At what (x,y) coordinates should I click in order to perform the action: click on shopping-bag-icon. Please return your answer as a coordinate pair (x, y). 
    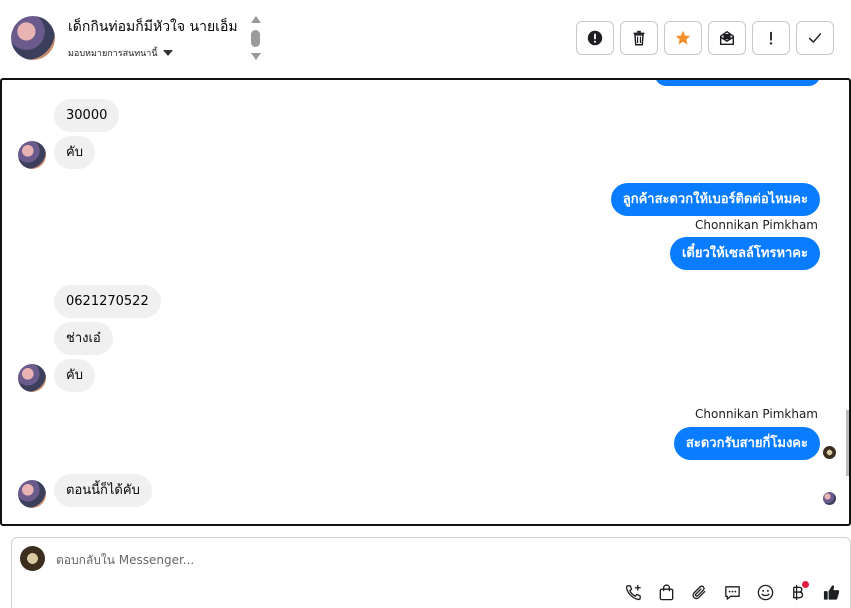
    Looking at the image, I should click on (666, 591).